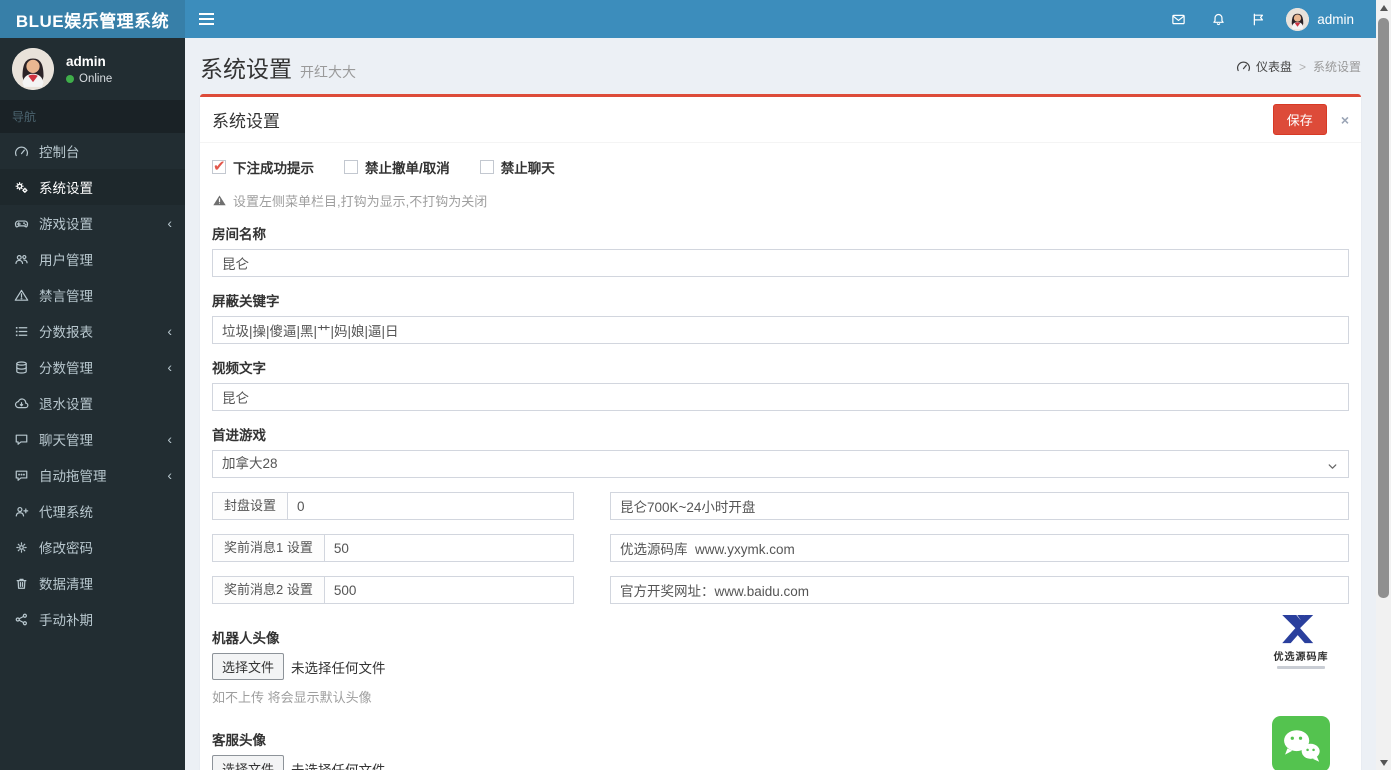 This screenshot has height=770, width=1391. I want to click on sidebar-item-chat-management: 聊天管理 ‹, so click(92, 439).